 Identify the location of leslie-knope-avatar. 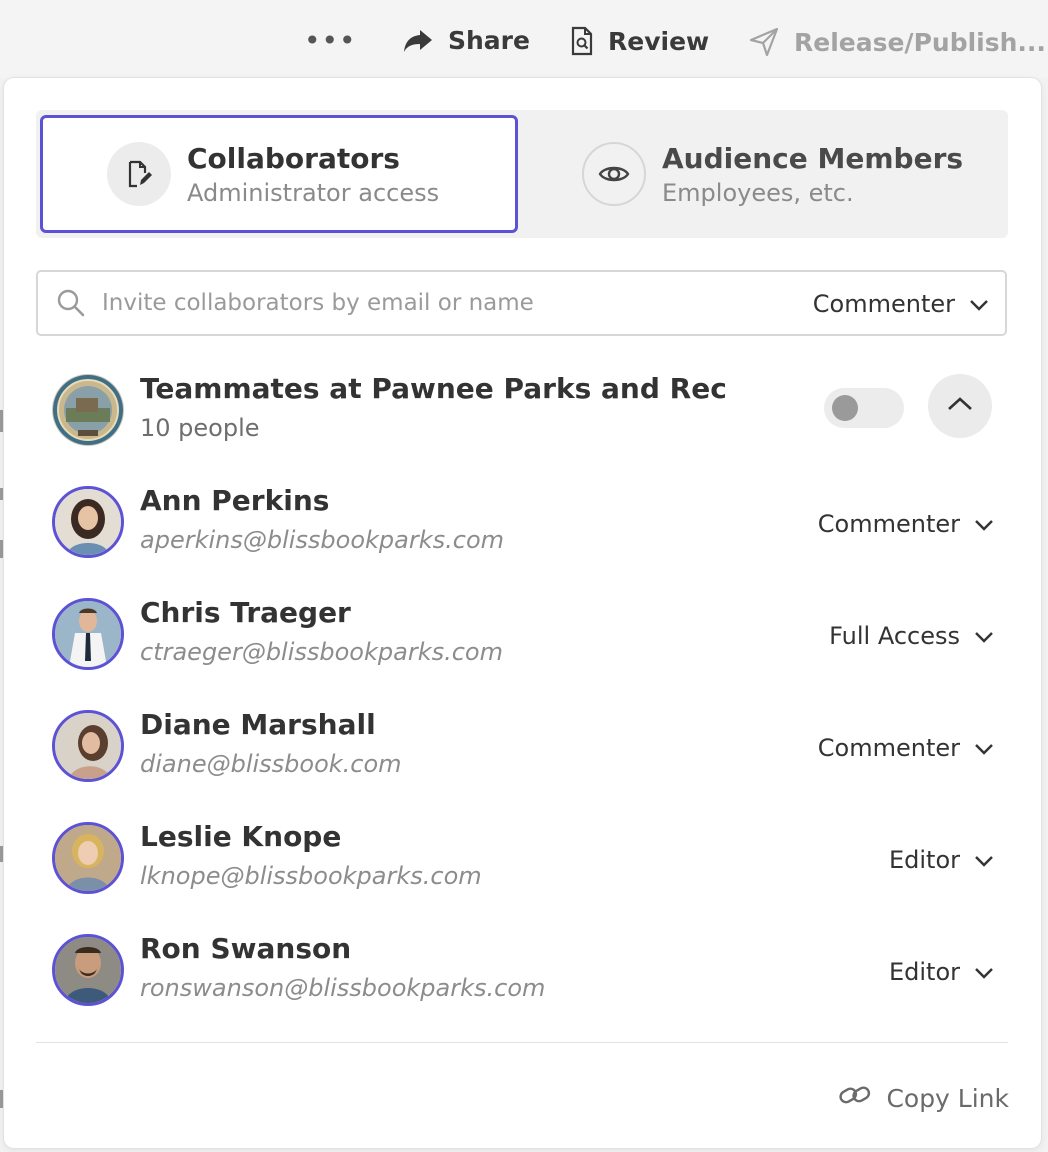
(88, 858).